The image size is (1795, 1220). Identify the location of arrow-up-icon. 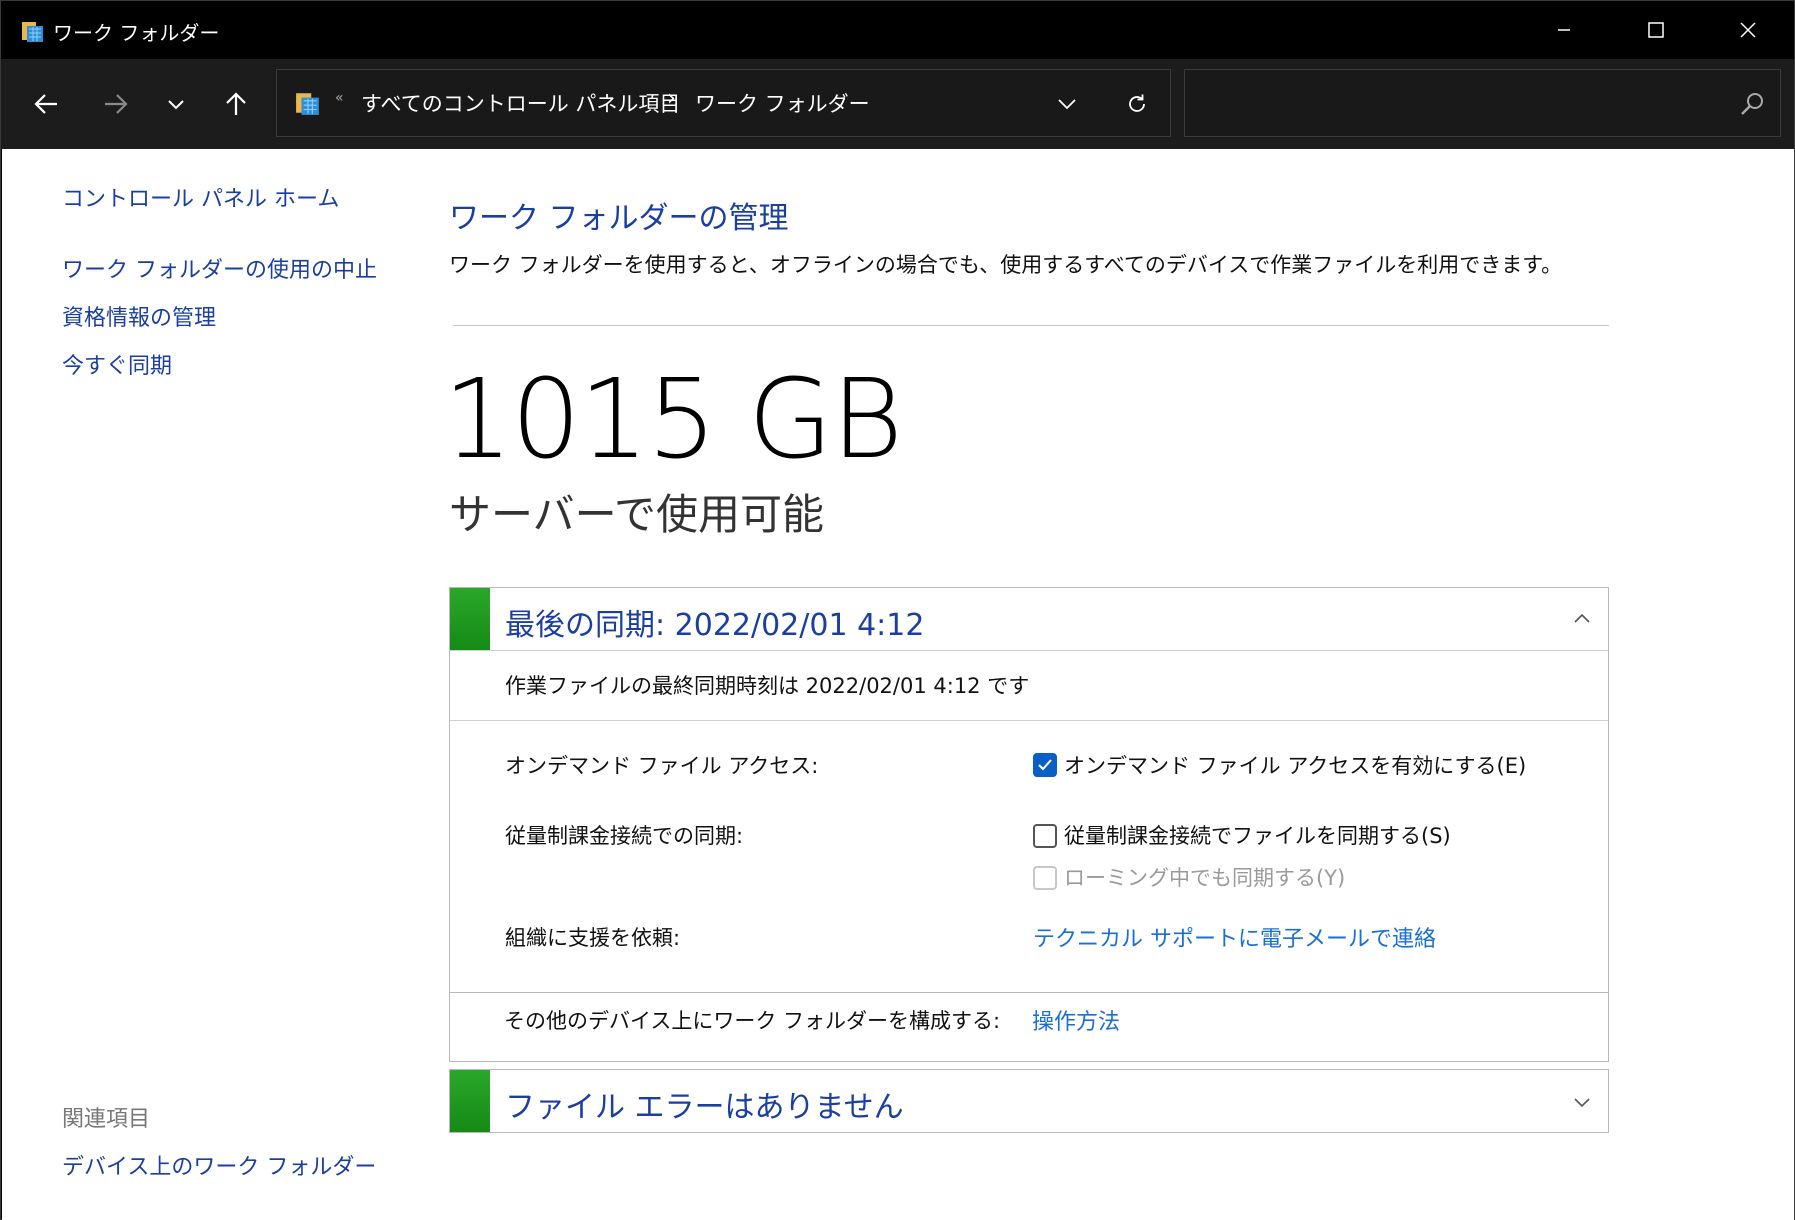
(236, 103).